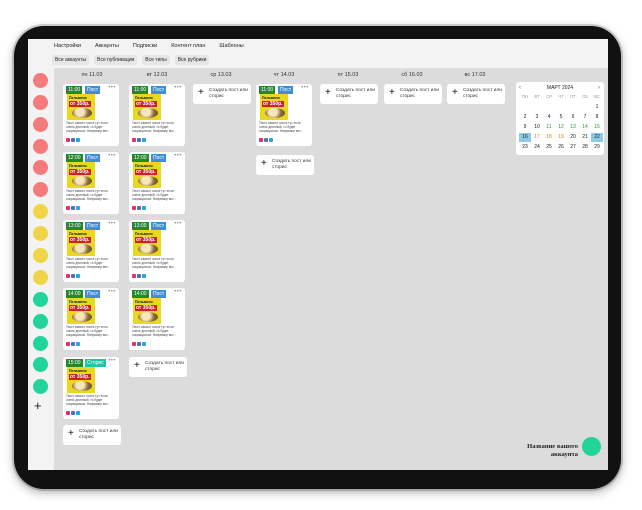  What do you see at coordinates (597, 127) in the screenshot?
I see `calendar-day: 15` at bounding box center [597, 127].